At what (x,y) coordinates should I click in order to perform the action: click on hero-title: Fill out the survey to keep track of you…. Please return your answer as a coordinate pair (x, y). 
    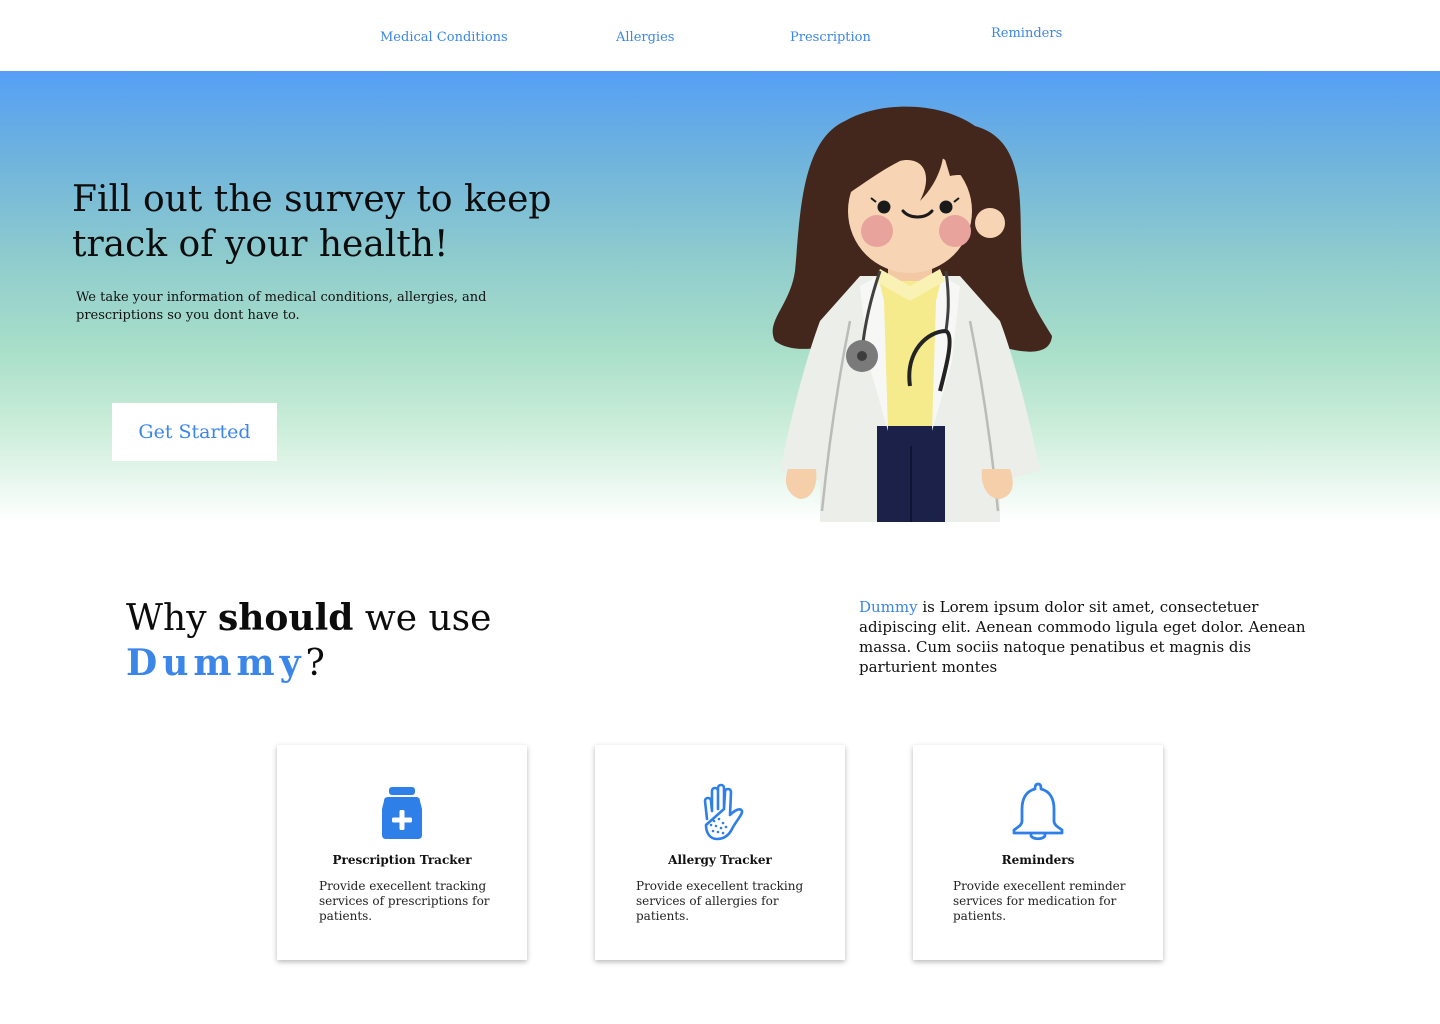
    Looking at the image, I should click on (312, 222).